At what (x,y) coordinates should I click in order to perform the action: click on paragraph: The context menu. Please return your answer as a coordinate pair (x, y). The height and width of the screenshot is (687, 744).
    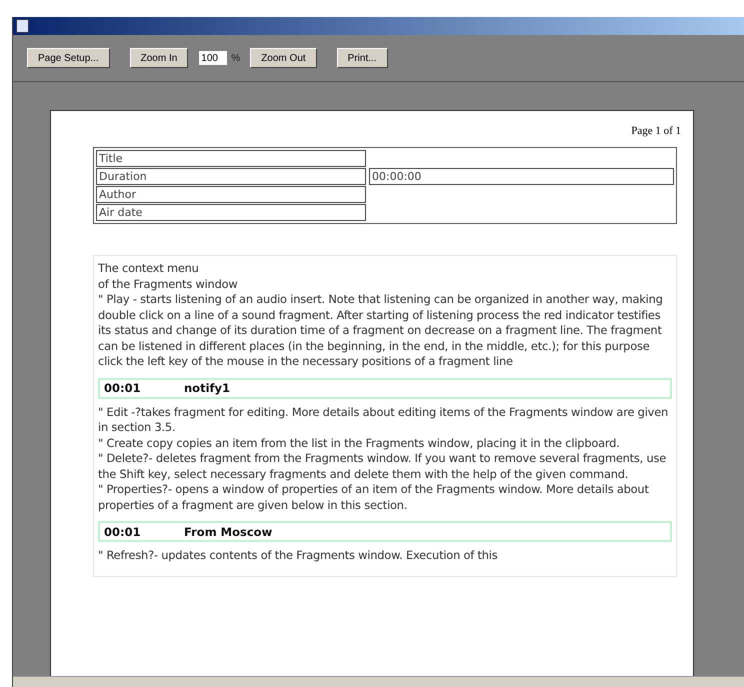
    Looking at the image, I should click on (149, 268).